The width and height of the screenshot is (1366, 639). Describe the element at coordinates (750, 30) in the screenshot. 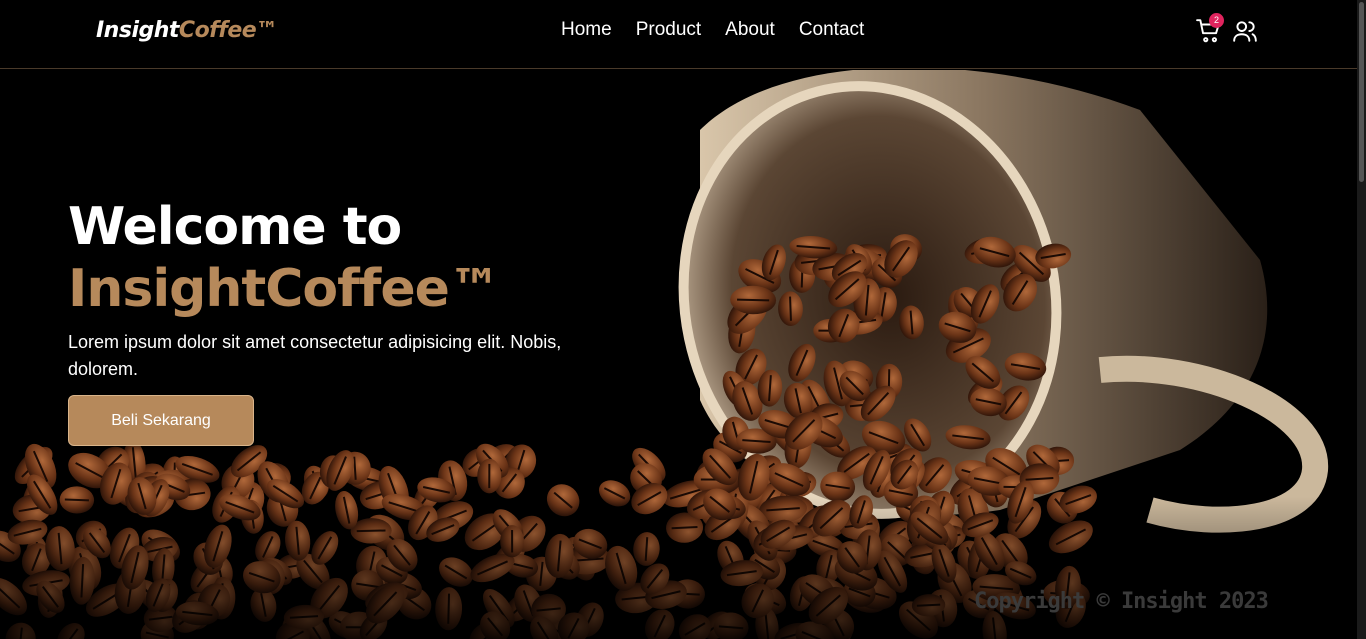

I see `nav-link-about: About` at that location.